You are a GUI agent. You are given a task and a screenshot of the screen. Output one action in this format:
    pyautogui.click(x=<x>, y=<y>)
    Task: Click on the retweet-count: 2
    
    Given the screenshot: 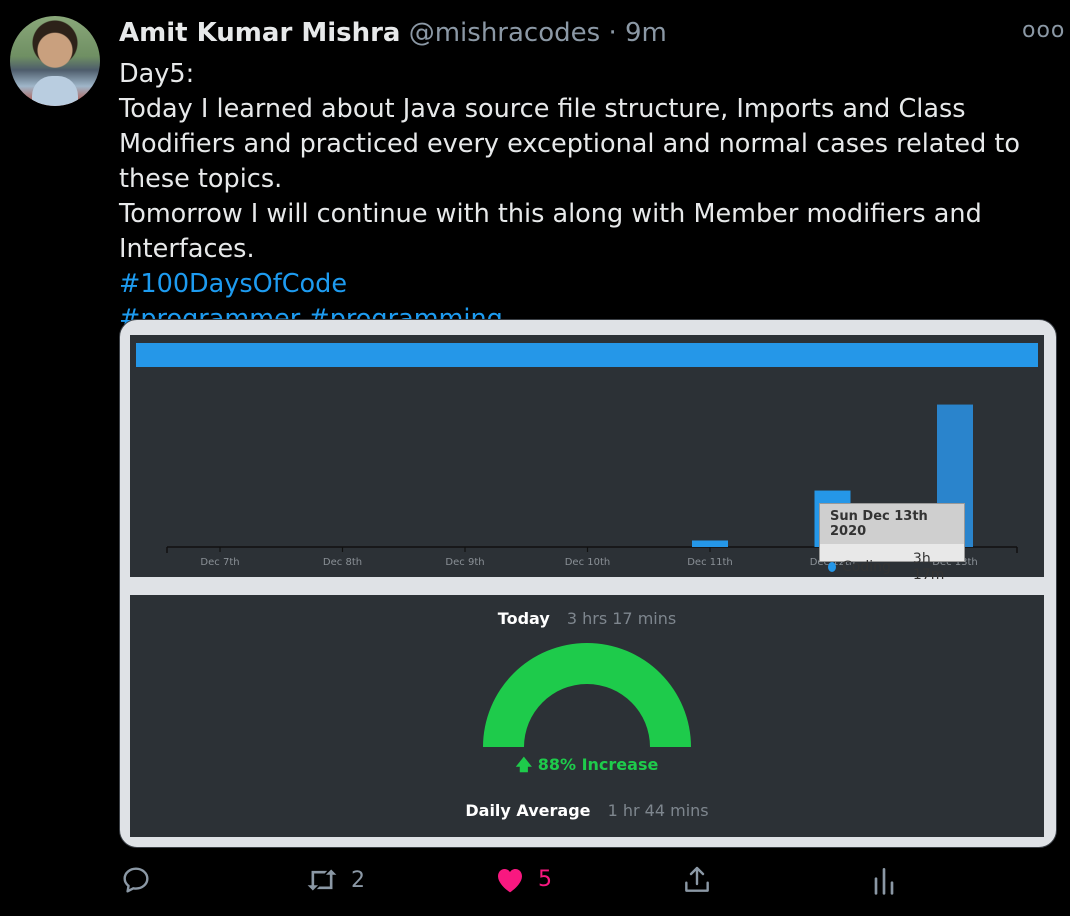 What is the action you would take?
    pyautogui.click(x=358, y=880)
    